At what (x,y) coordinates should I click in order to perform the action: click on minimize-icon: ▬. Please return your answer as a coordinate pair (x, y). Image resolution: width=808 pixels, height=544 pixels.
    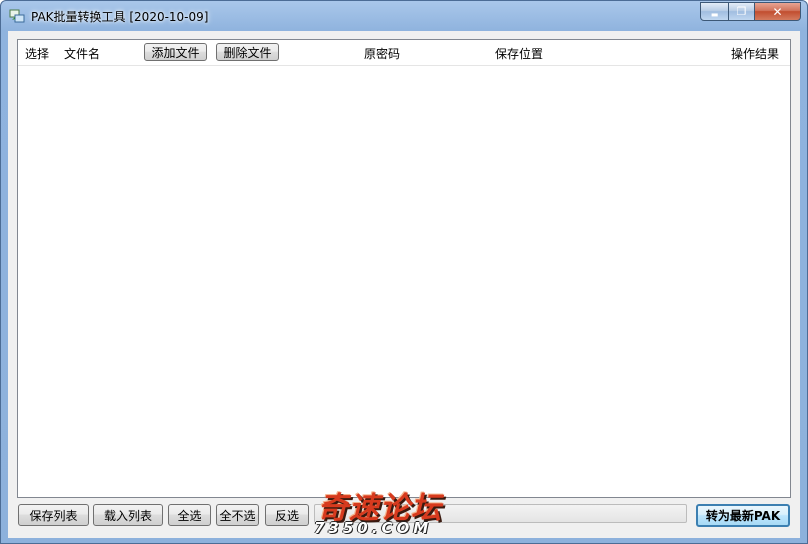
    Looking at the image, I should click on (714, 14).